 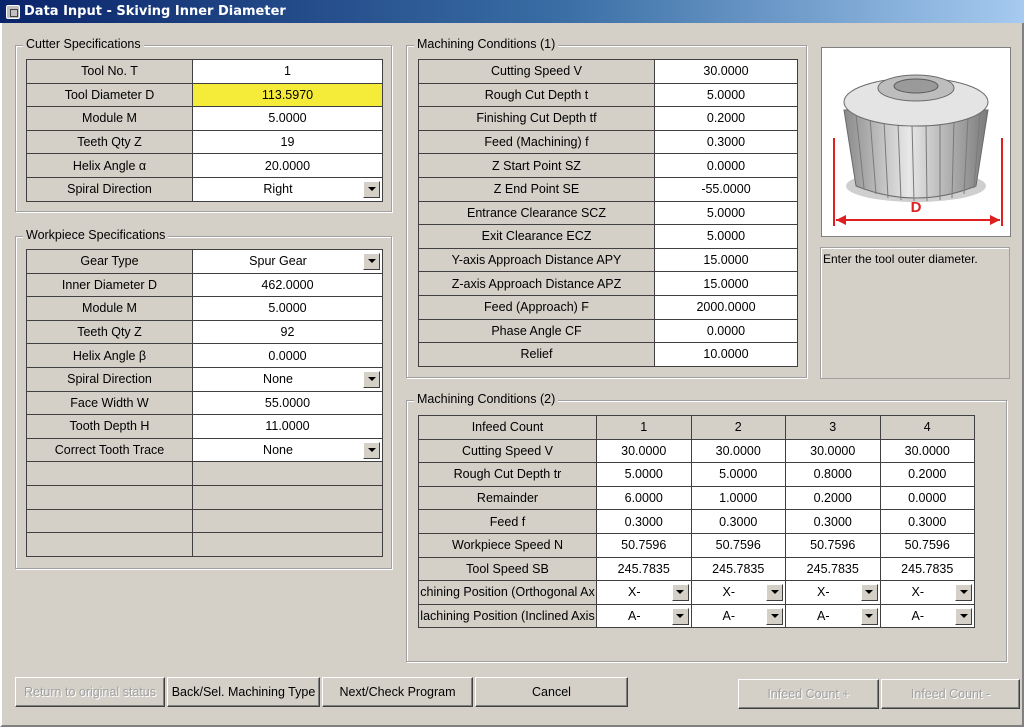 I want to click on column-header: 1, so click(x=644, y=427).